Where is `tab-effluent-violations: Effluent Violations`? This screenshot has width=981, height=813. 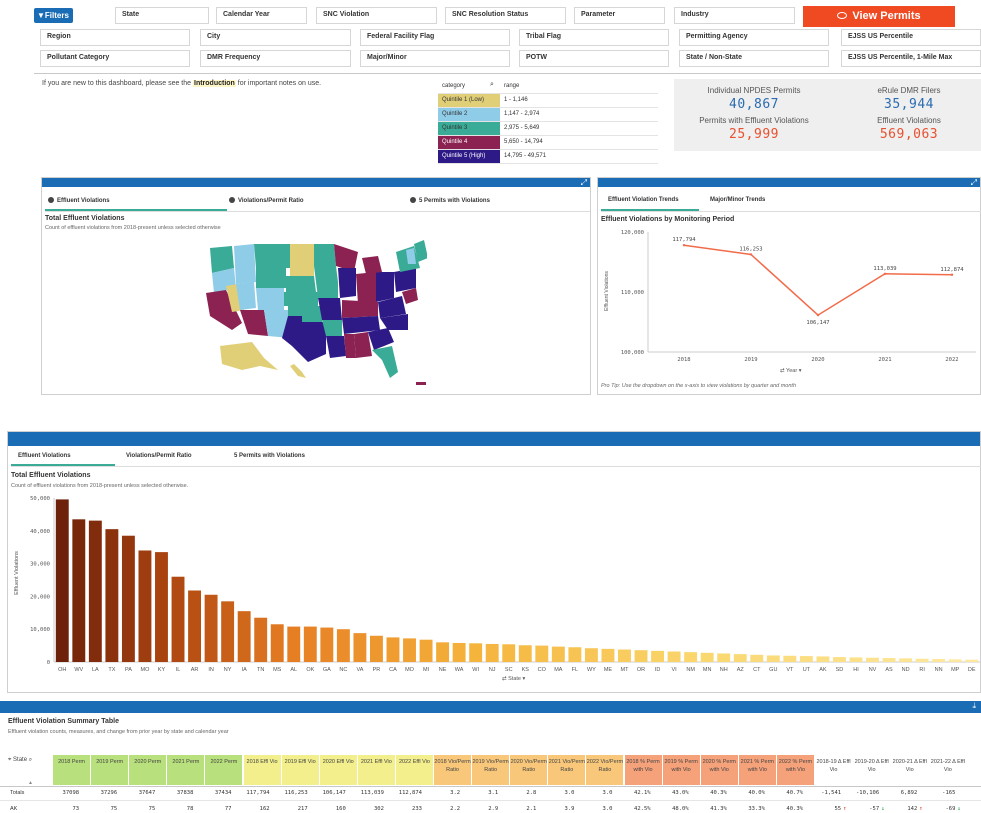
tab-effluent-violations: Effluent Violations is located at coordinates (79, 200).